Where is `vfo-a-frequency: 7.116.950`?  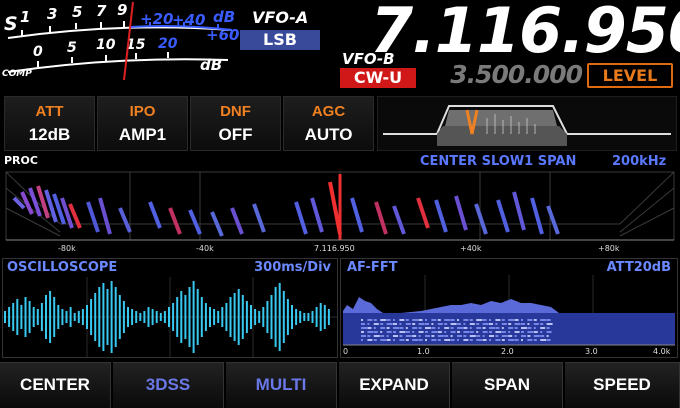
vfo-a-frequency: 7.116.950 is located at coordinates (525, 31).